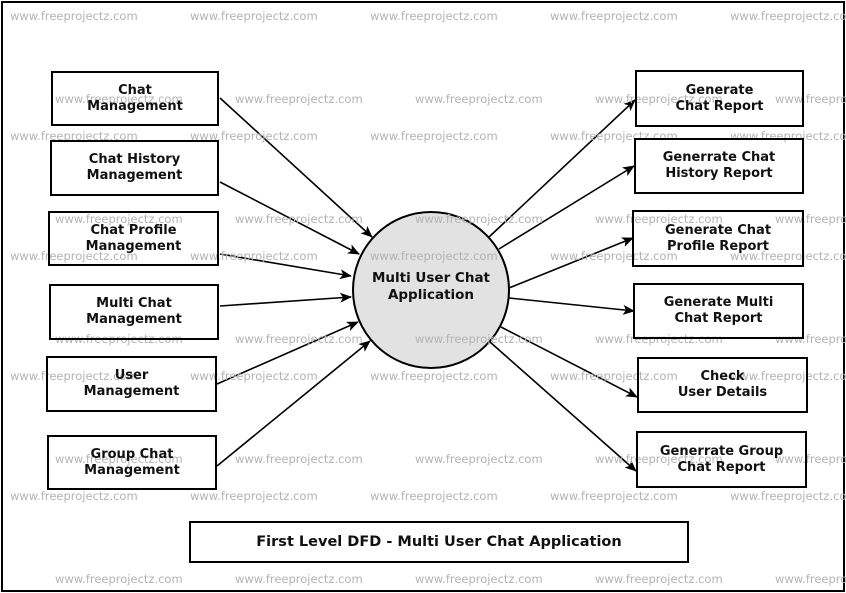  Describe the element at coordinates (131, 384) in the screenshot. I see `entity-user-management: User Management` at that location.